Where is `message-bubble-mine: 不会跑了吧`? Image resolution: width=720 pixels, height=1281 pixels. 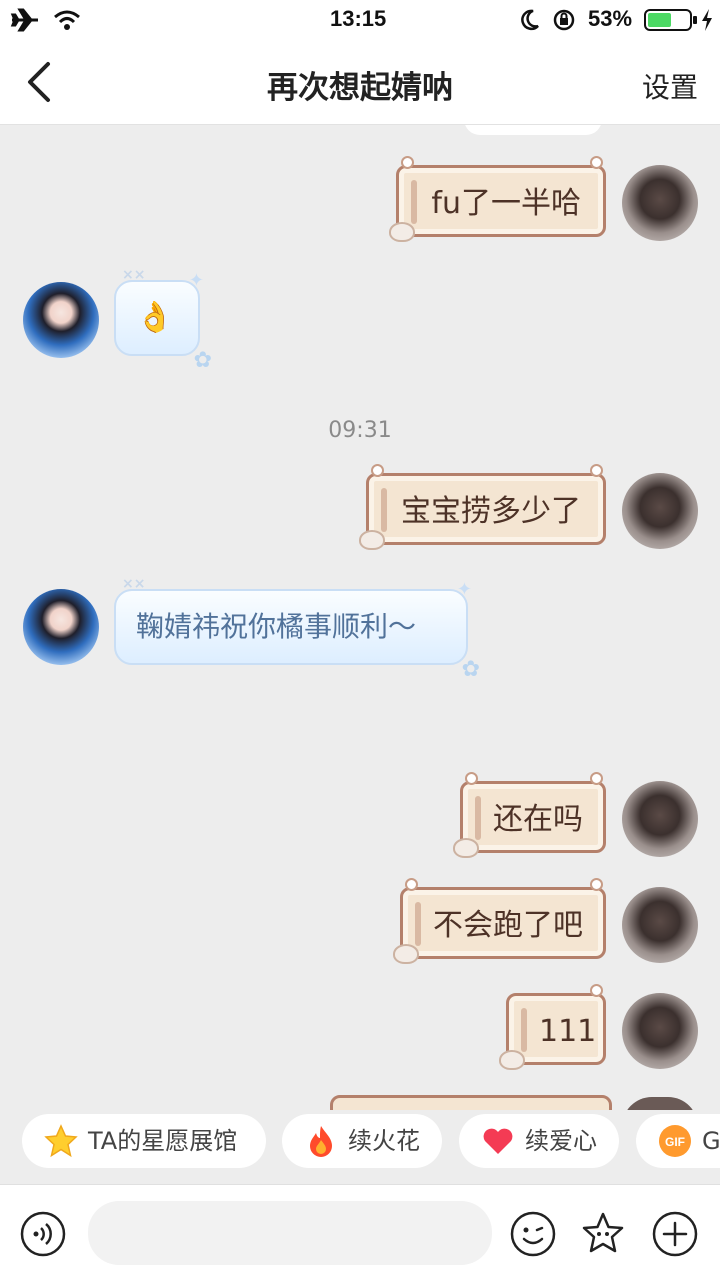
message-bubble-mine: 不会跑了吧 is located at coordinates (499, 921).